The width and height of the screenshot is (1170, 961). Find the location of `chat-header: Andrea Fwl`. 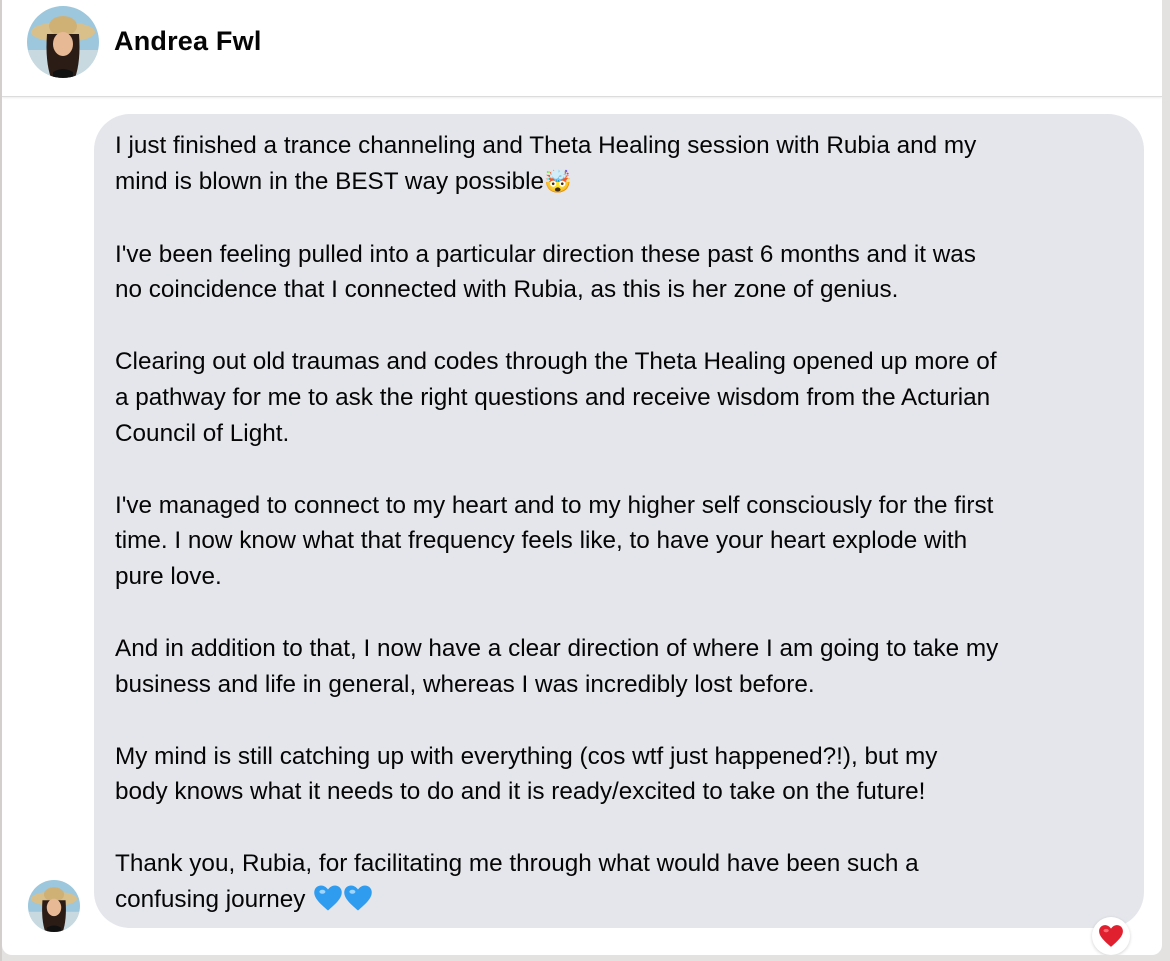

chat-header: Andrea Fwl is located at coordinates (582, 48).